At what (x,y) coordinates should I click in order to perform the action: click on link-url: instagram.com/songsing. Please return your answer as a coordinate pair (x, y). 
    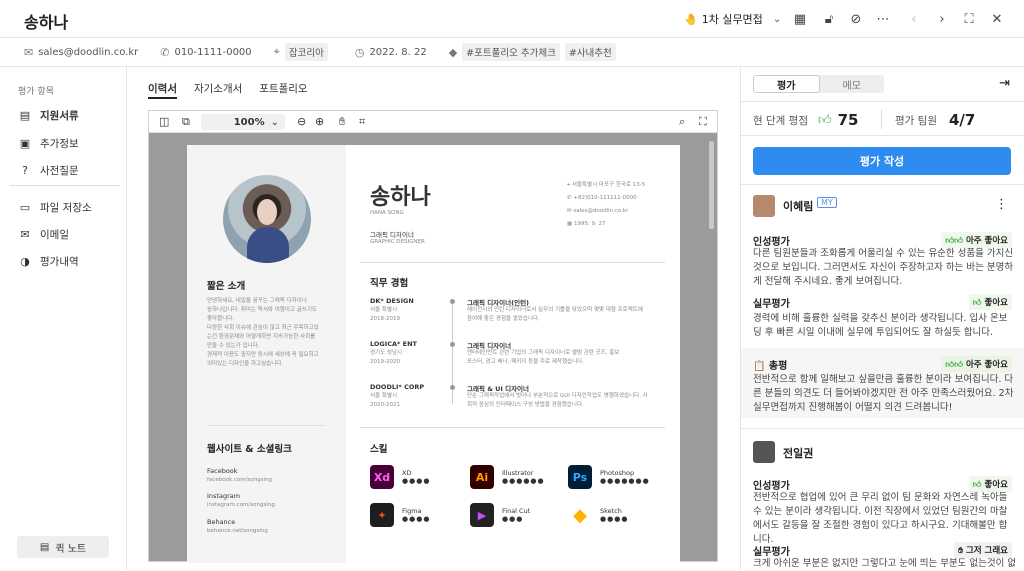
    Looking at the image, I should click on (241, 505).